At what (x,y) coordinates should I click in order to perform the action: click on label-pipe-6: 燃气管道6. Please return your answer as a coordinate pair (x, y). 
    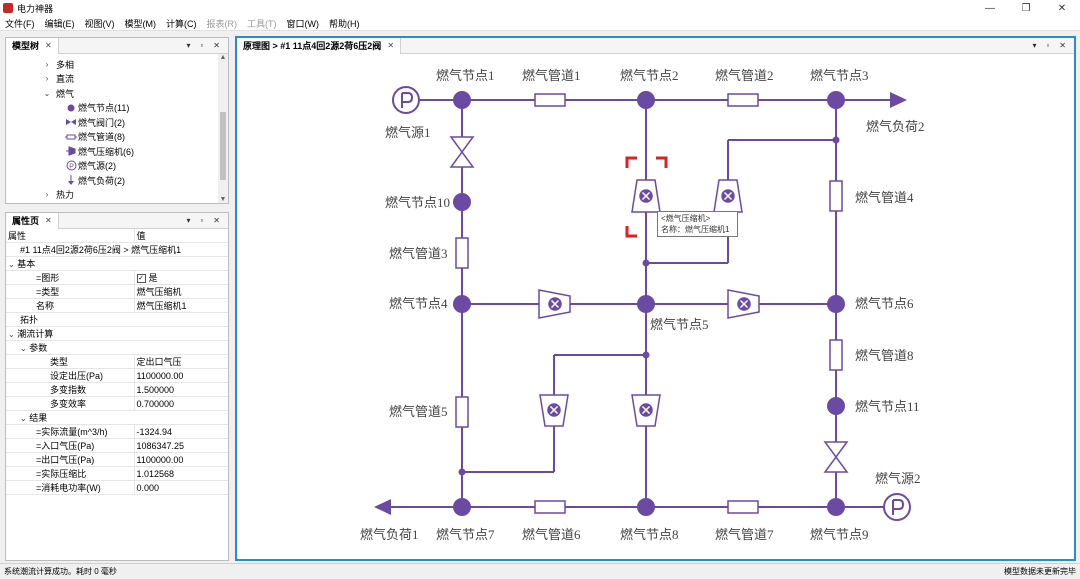
    Looking at the image, I should click on (551, 534).